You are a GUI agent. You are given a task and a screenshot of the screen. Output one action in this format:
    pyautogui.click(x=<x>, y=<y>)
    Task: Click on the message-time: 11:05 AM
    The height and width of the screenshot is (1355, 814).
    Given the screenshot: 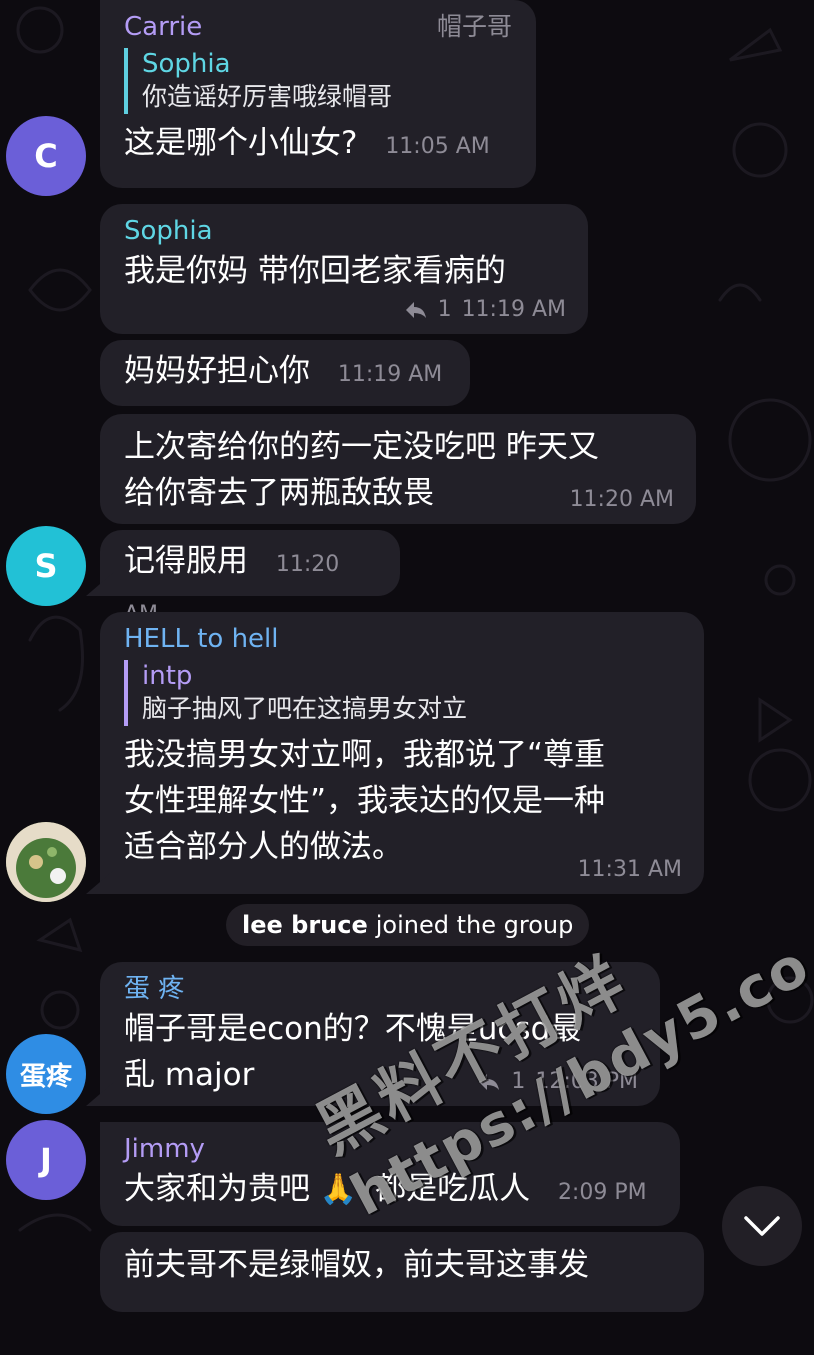 What is the action you would take?
    pyautogui.click(x=437, y=146)
    